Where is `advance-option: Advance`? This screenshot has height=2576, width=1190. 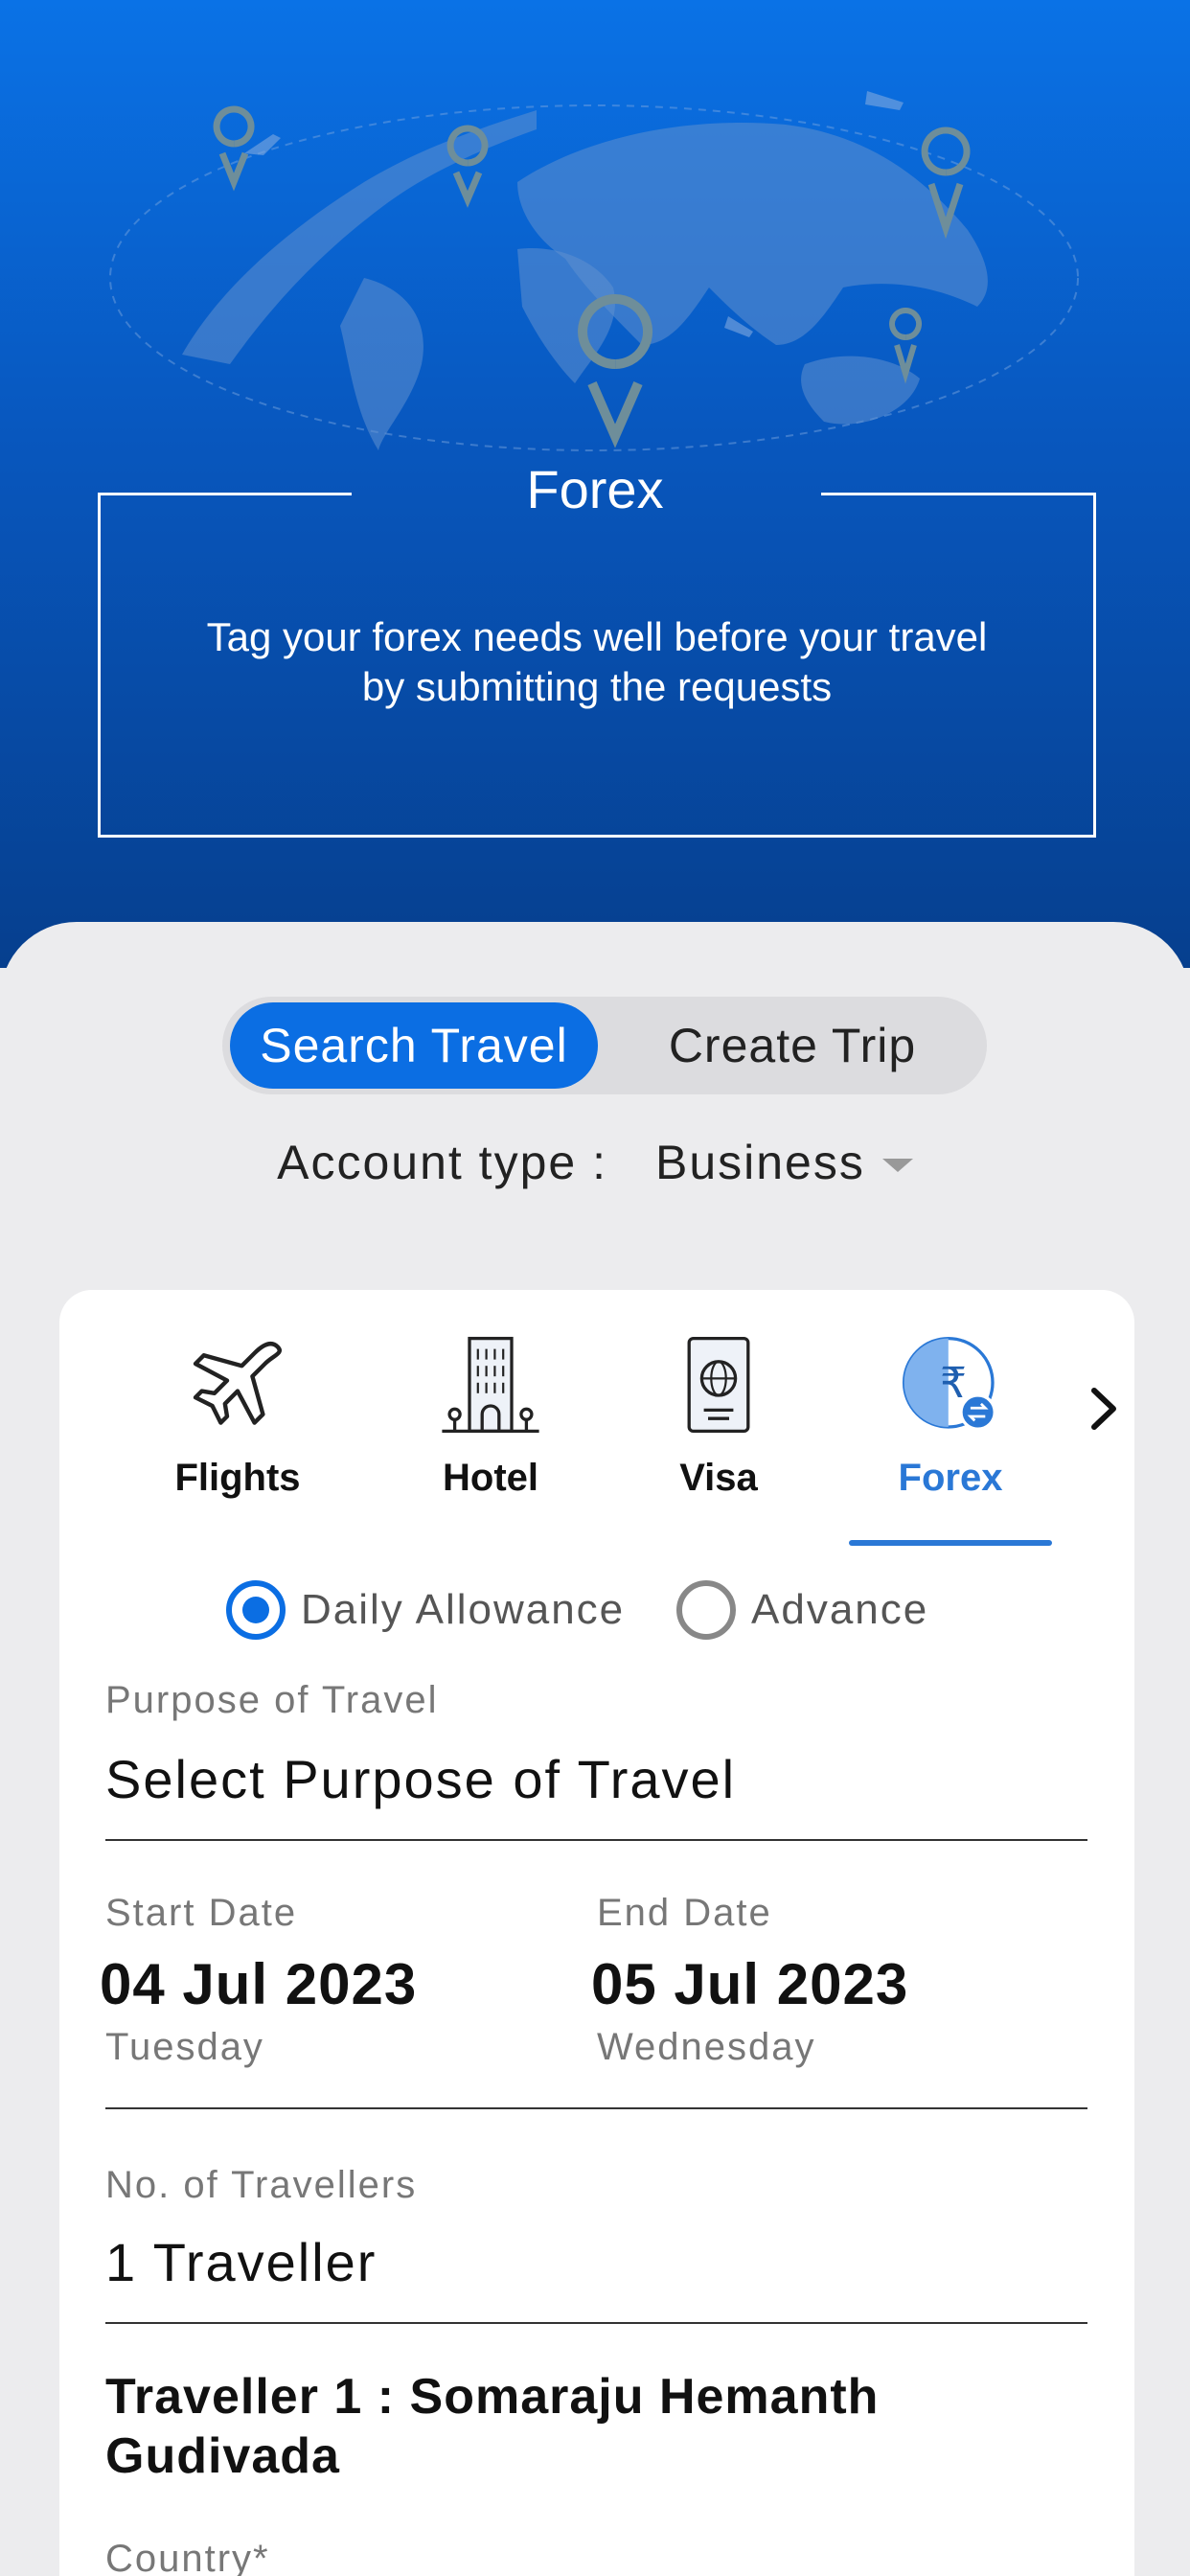 advance-option: Advance is located at coordinates (802, 1610).